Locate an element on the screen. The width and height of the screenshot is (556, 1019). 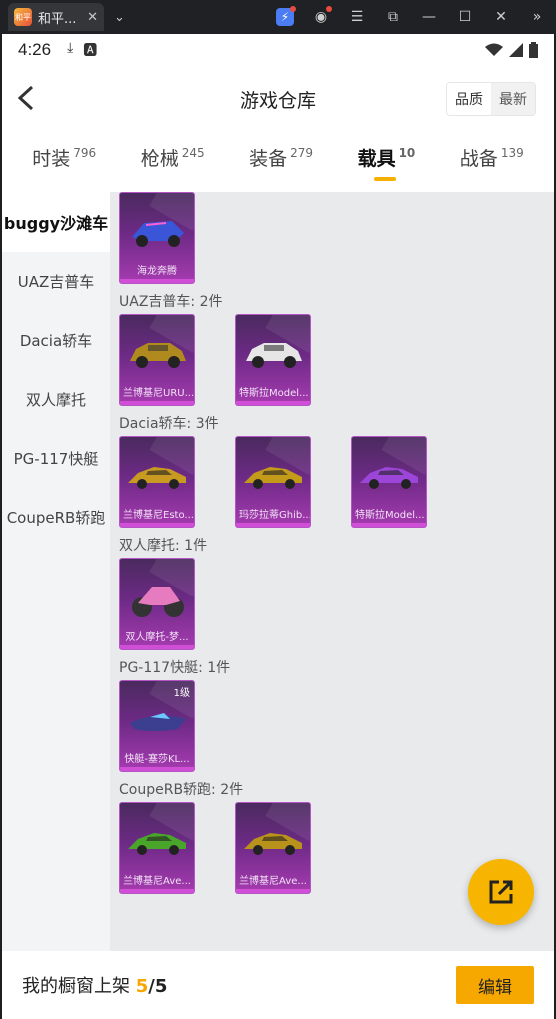
card-row: 海龙奔腾 is located at coordinates (336, 238).